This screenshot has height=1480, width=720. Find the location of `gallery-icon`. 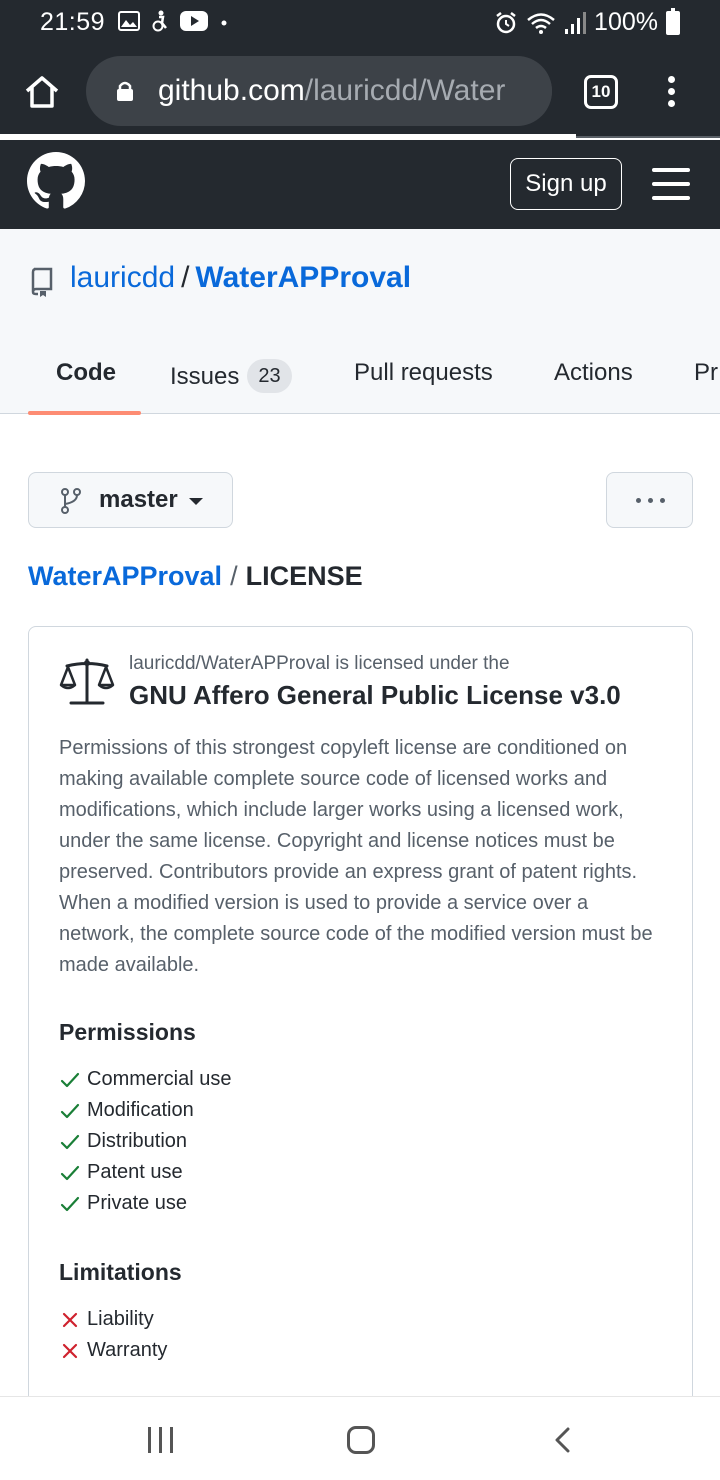

gallery-icon is located at coordinates (129, 21).